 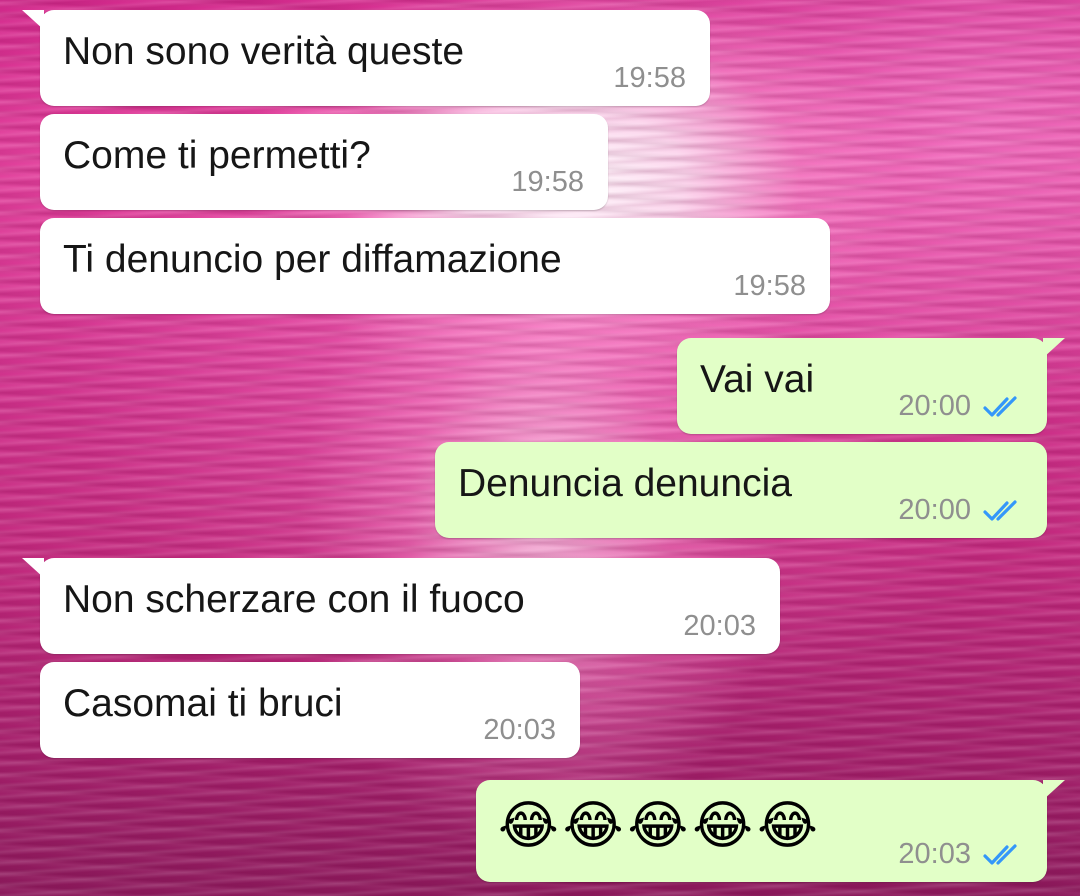 I want to click on outgoing-message-bubble: Denuncia denuncia 20:00, so click(x=741, y=490).